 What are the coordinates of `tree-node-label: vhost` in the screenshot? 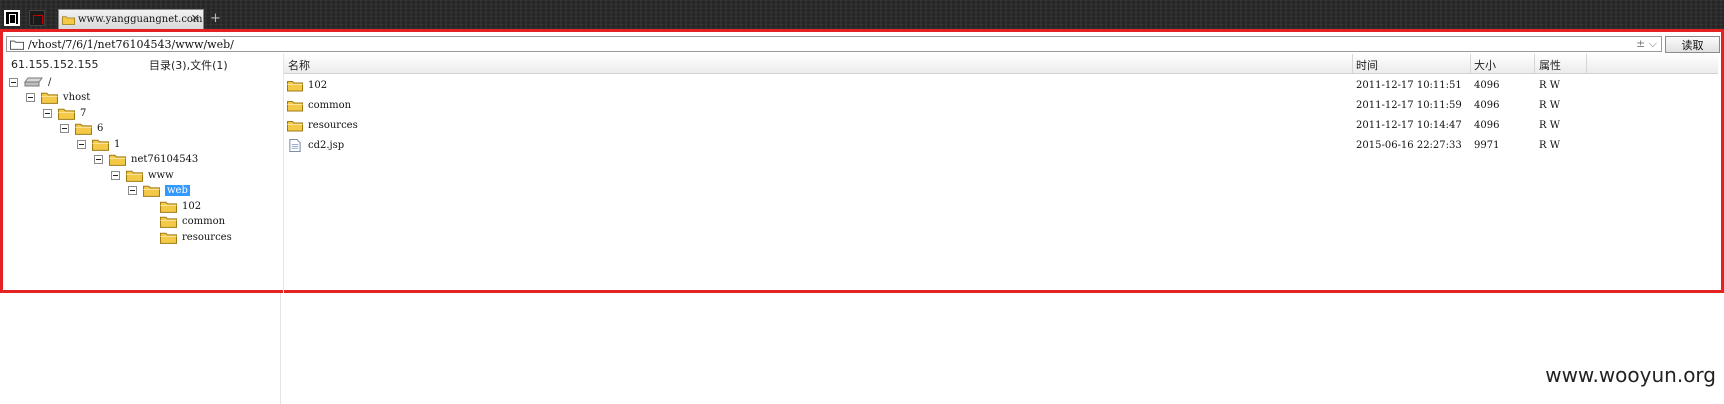 It's located at (77, 97).